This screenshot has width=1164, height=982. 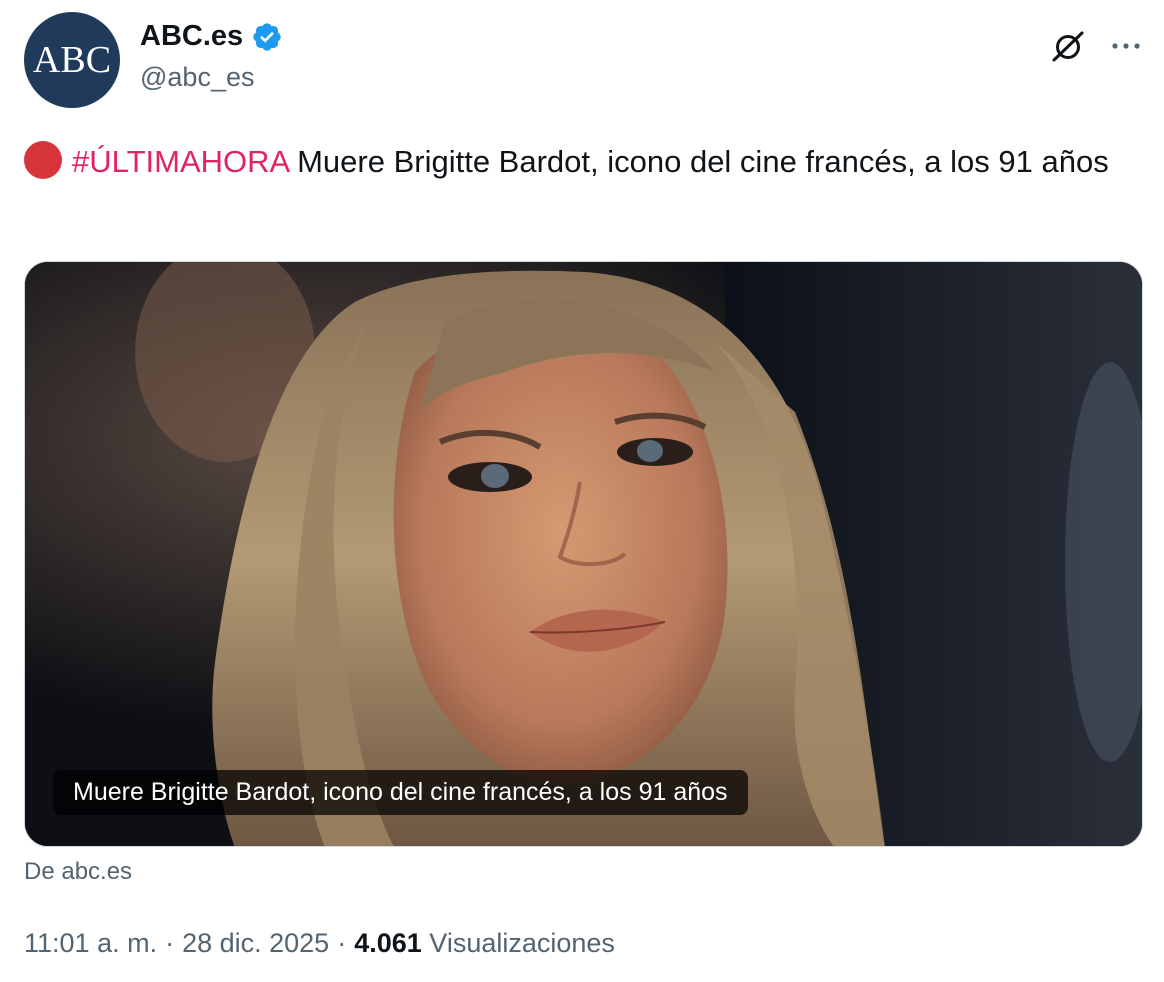 I want to click on grok-button, so click(x=1068, y=46).